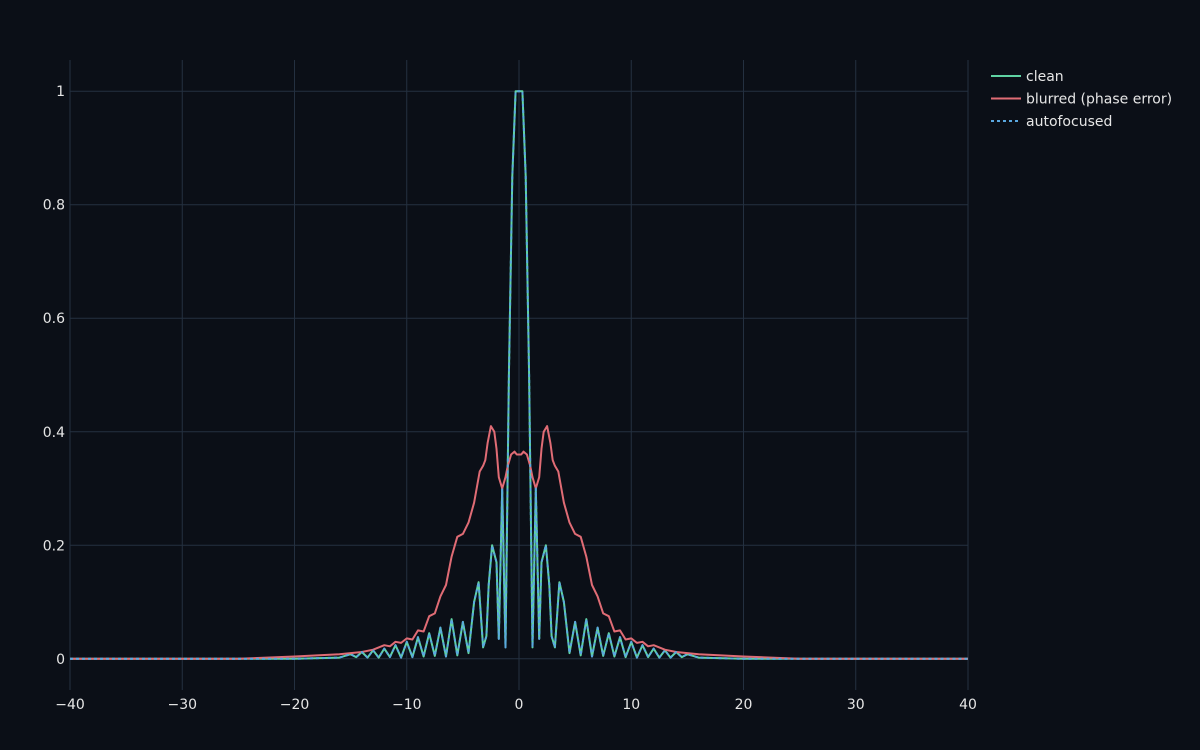 This screenshot has height=750, width=1200. I want to click on x-tick-label: 40, so click(968, 705).